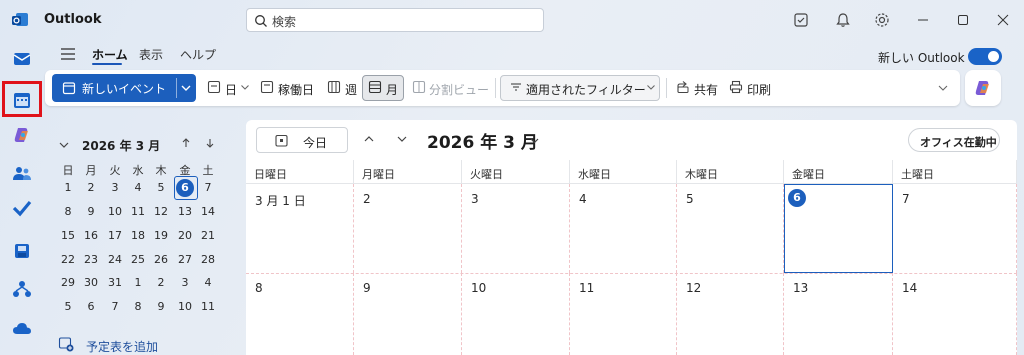 This screenshot has width=1024, height=355. What do you see at coordinates (22, 173) in the screenshot?
I see `rail-people` at bounding box center [22, 173].